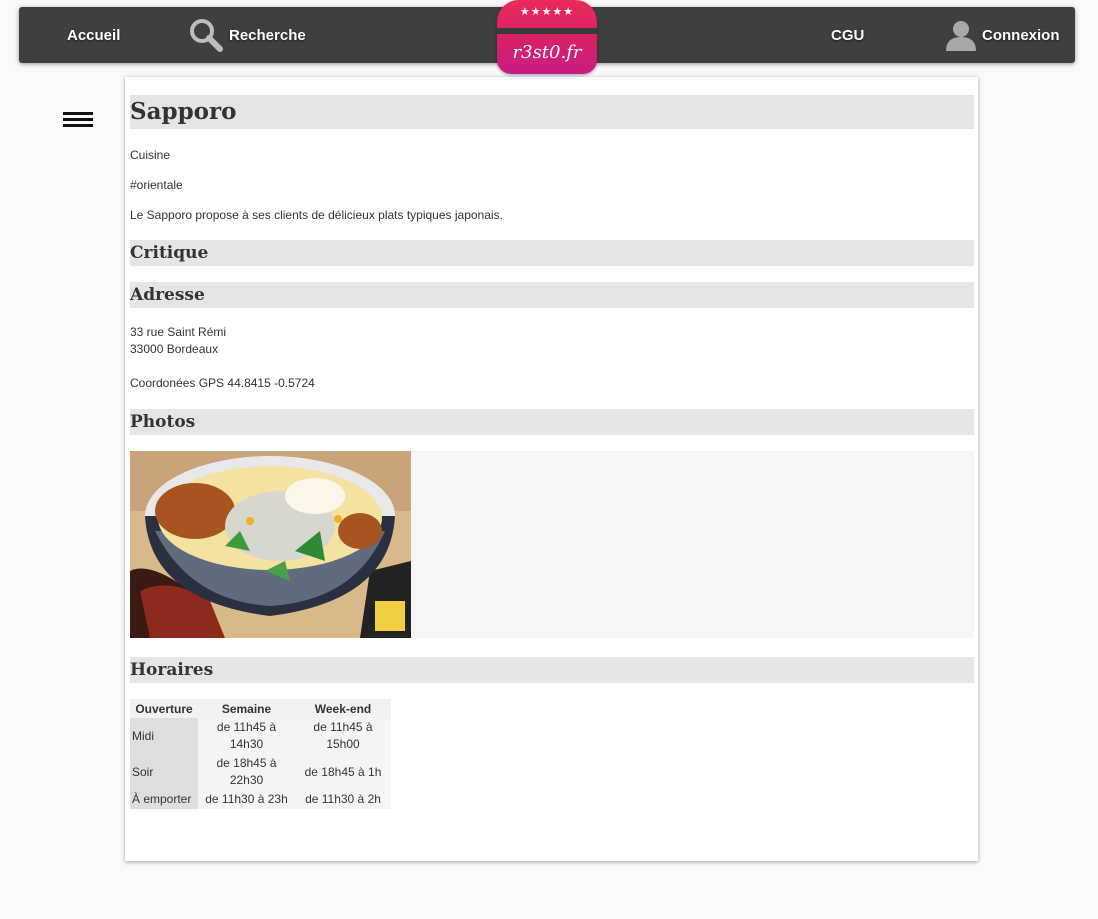  I want to click on section-horaires-heading: Horaires, so click(552, 670).